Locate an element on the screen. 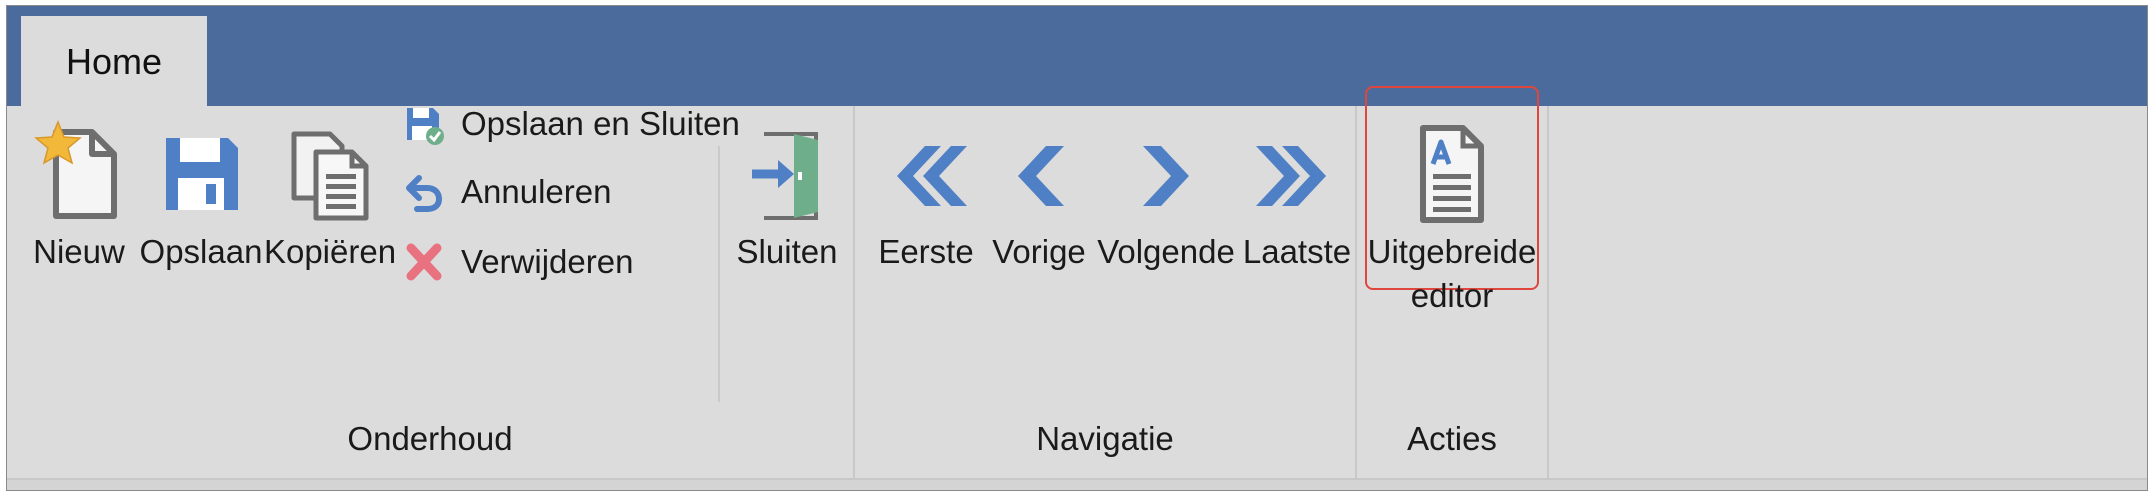 The height and width of the screenshot is (496, 2156). delete-label: Verwijderen is located at coordinates (547, 261).